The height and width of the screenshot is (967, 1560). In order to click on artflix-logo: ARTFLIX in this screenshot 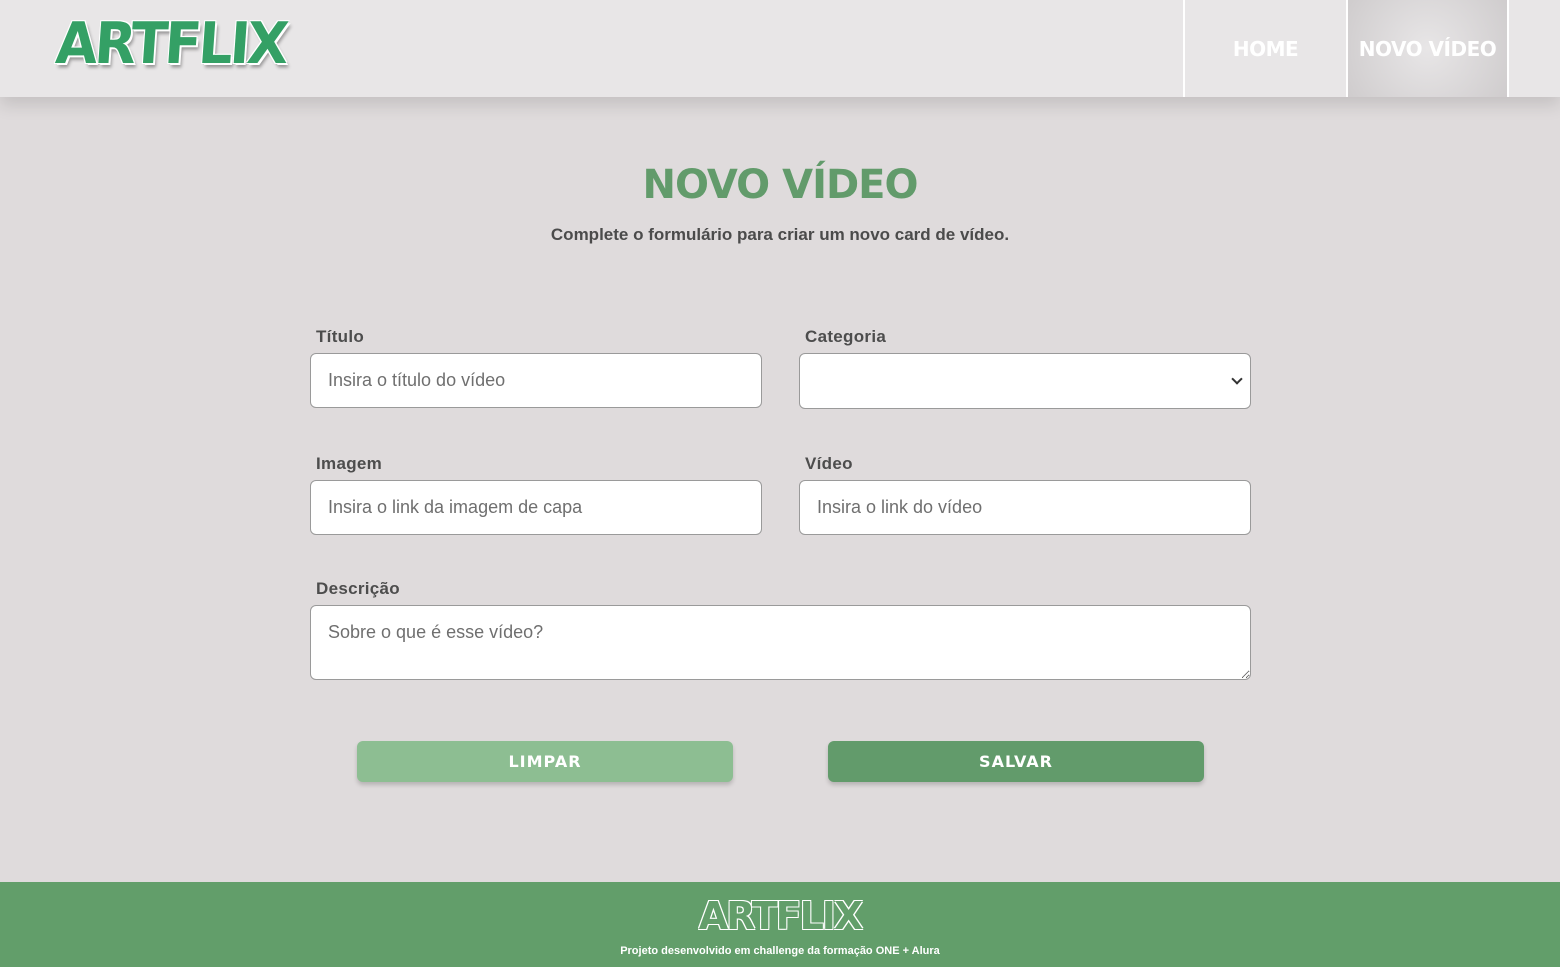, I will do `click(171, 43)`.